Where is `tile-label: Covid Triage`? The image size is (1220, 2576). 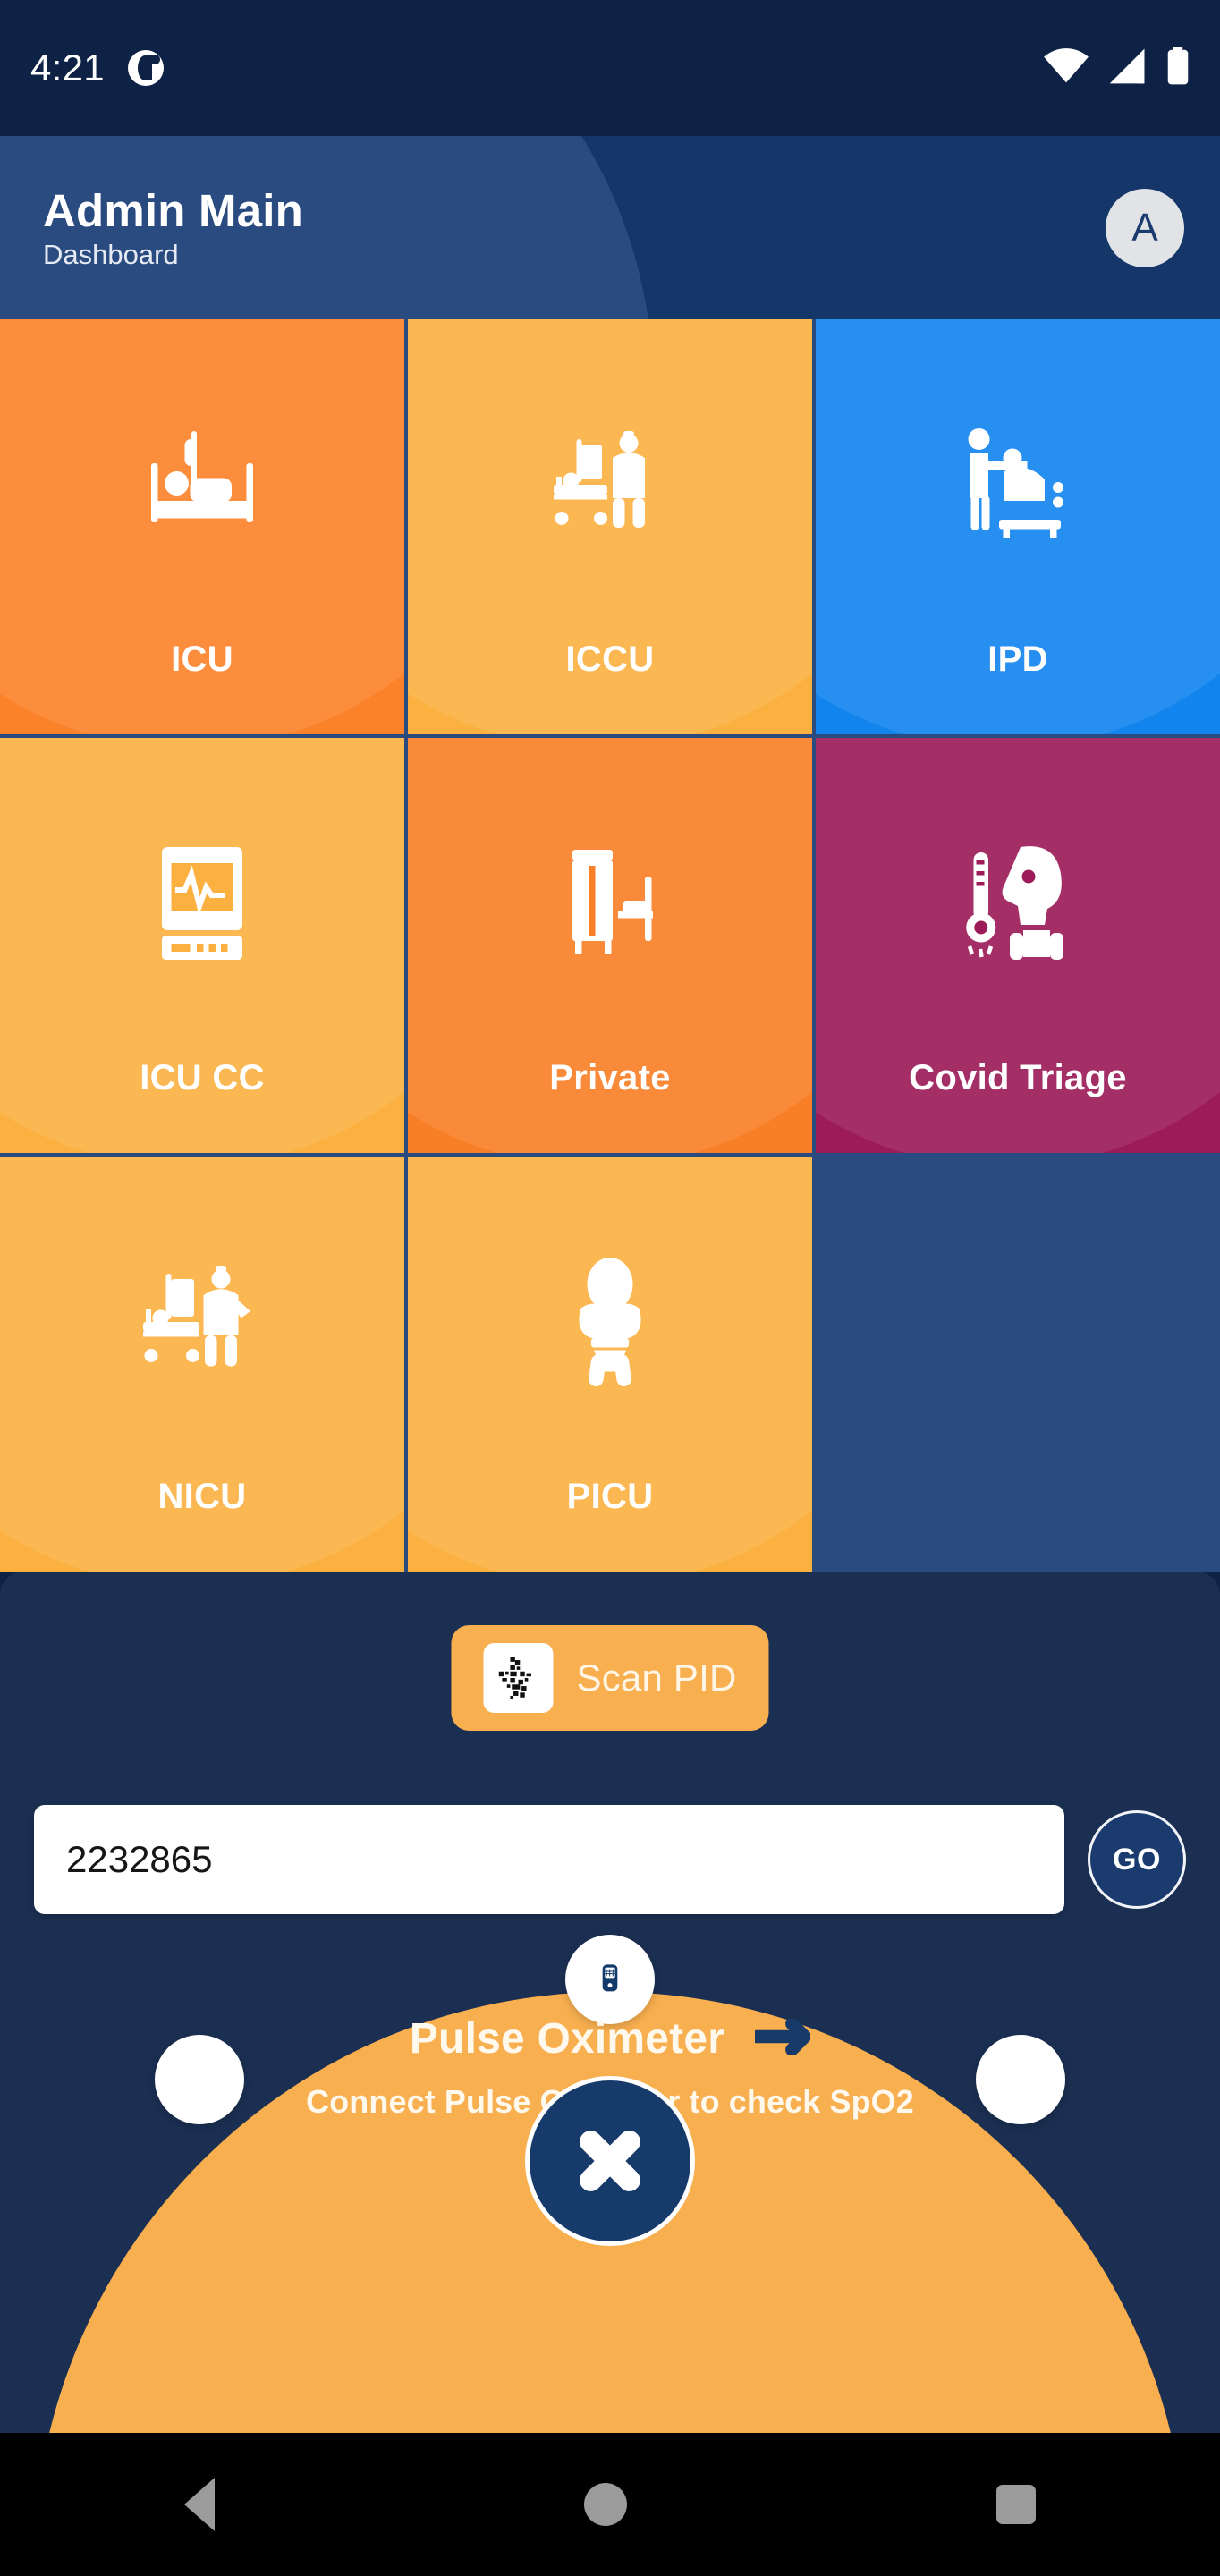 tile-label: Covid Triage is located at coordinates (1018, 1077).